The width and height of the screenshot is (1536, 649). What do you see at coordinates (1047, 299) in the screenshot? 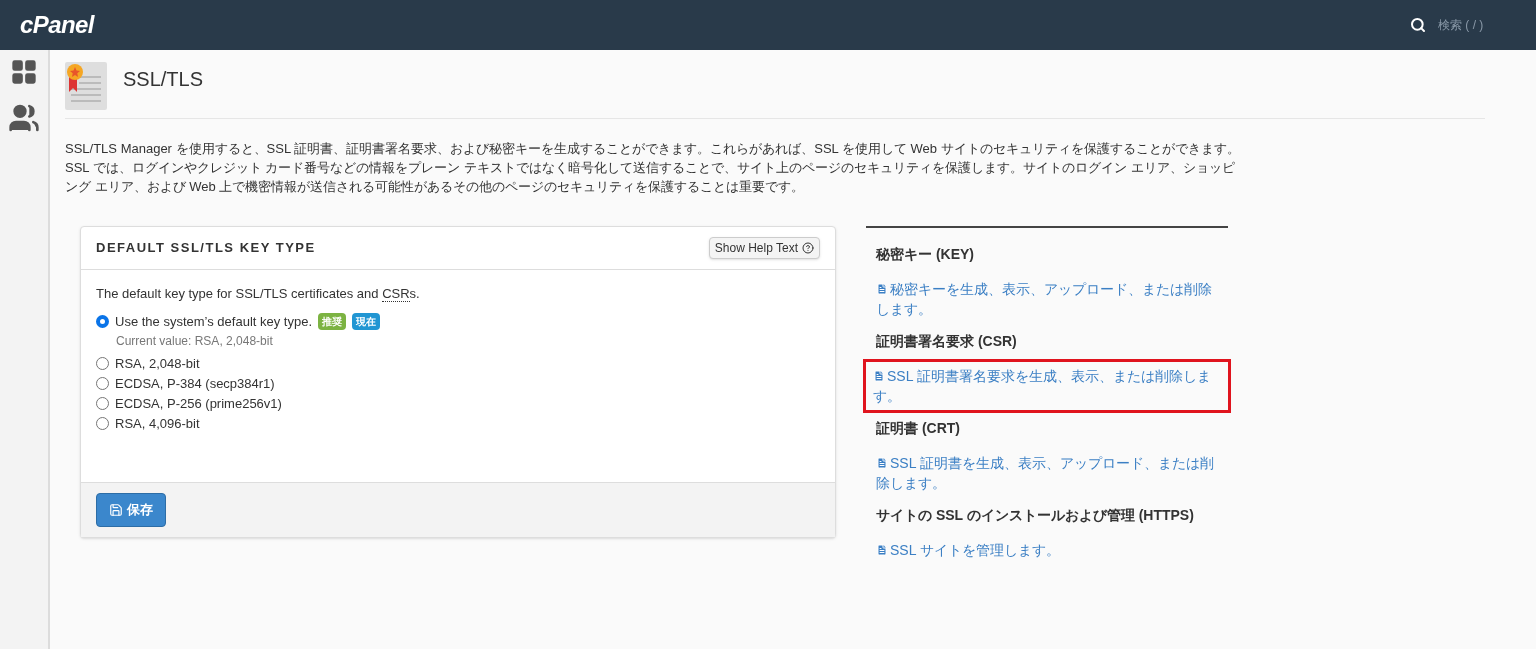
I see `section-link: 秘密キーを生成、表示、アップロード、または削除します。` at bounding box center [1047, 299].